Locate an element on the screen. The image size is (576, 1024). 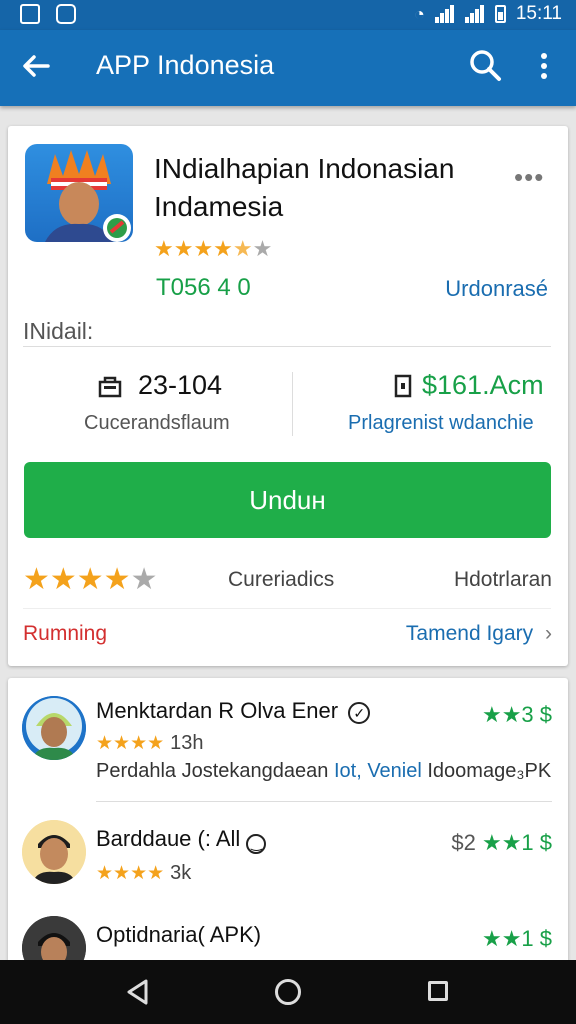
list-item: Barddaue (: All ‿ $2 ★★1 $ ★★★★ 3k is located at coordinates (288, 856).